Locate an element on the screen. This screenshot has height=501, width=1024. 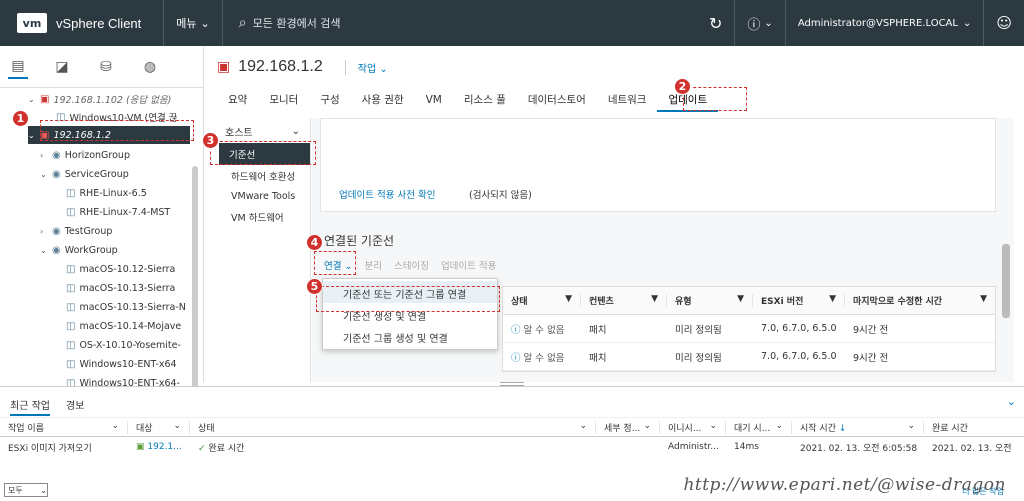
tree-item-resource-pool: ⌄ ◉ ServiceGroup is located at coordinates (84, 174).